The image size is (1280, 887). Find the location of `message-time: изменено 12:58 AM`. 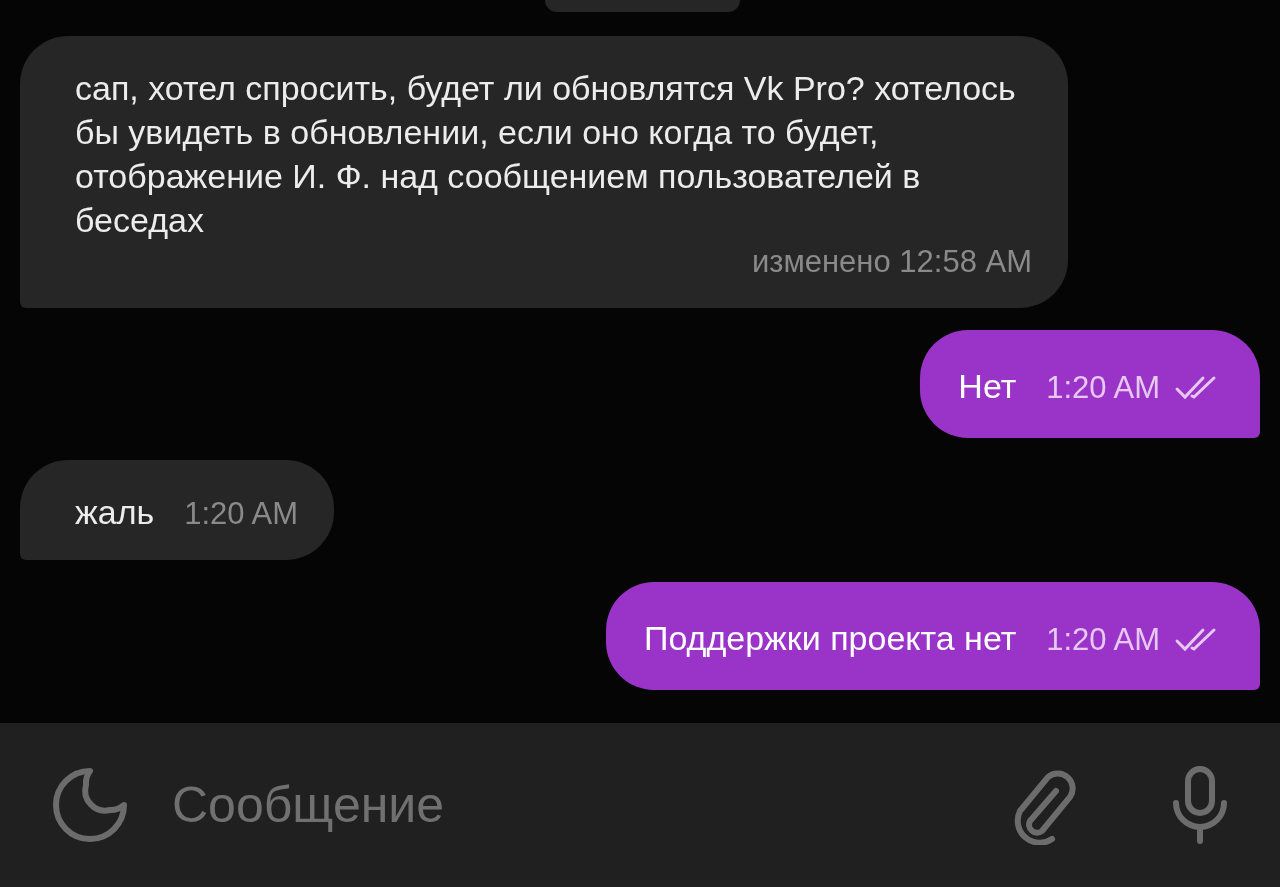

message-time: изменено 12:58 AM is located at coordinates (891, 262).